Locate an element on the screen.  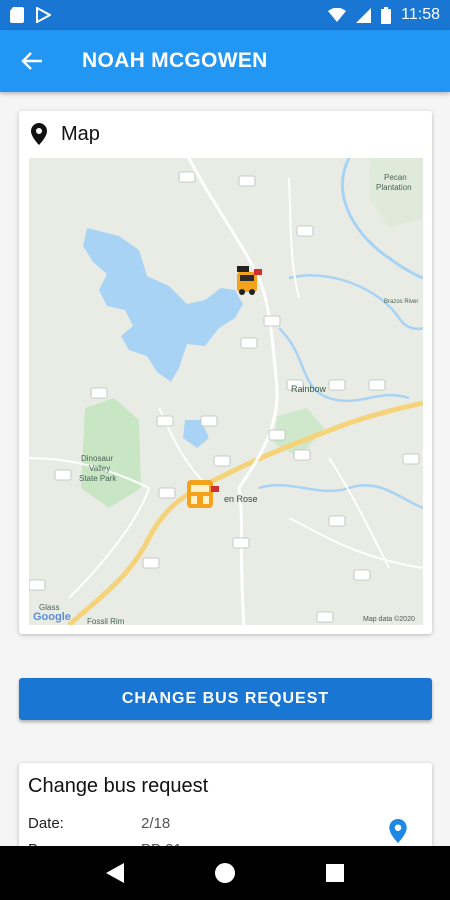
signal-icon is located at coordinates (364, 15).